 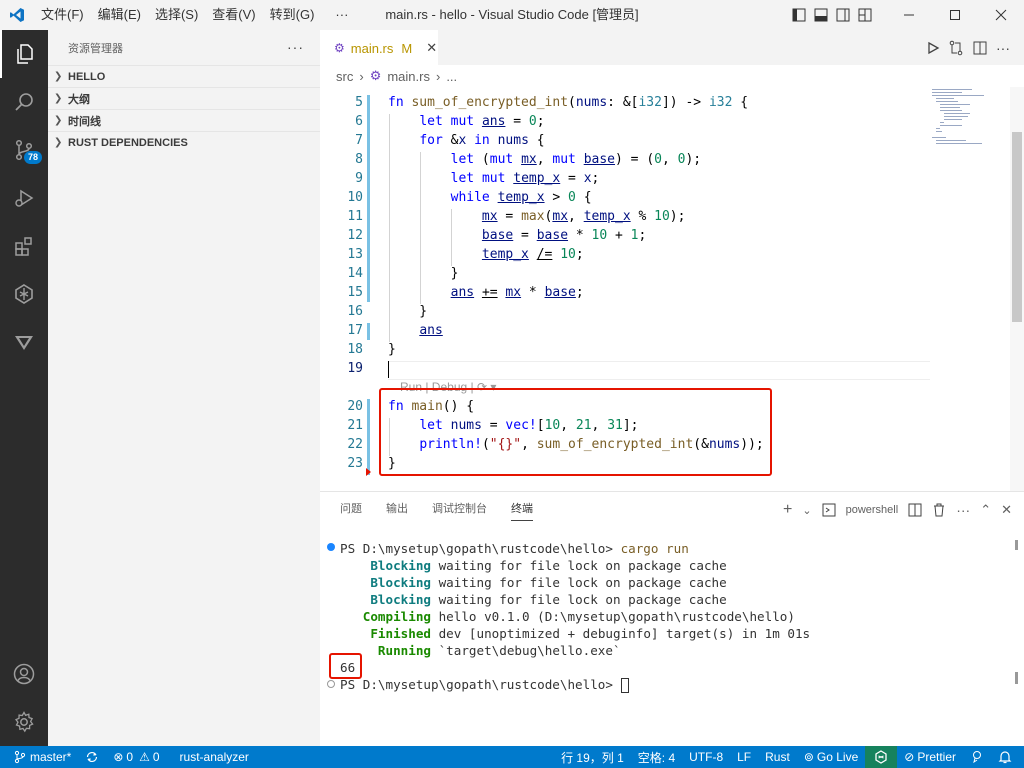 I want to click on command-success-dot-icon, so click(x=331, y=547).